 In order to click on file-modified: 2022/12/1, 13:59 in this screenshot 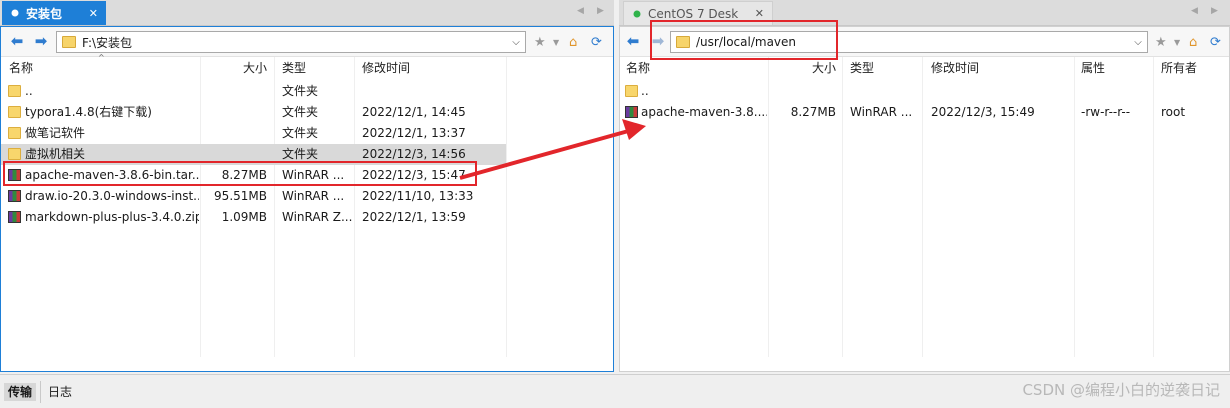, I will do `click(414, 217)`.